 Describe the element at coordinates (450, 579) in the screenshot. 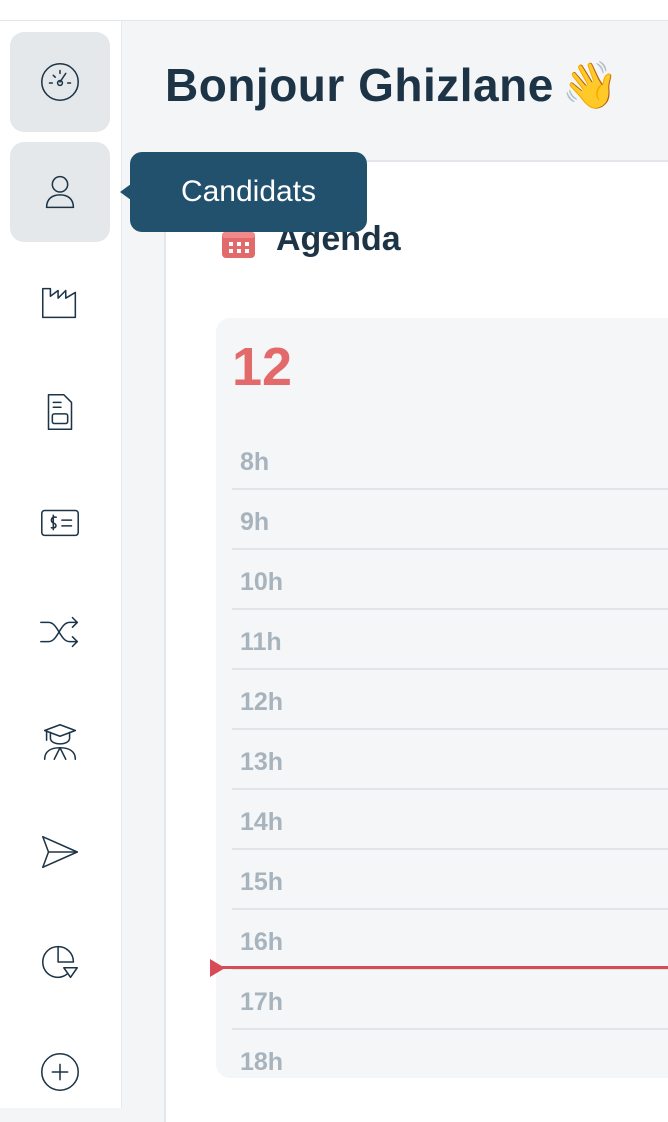

I see `hour-row: 10h` at that location.